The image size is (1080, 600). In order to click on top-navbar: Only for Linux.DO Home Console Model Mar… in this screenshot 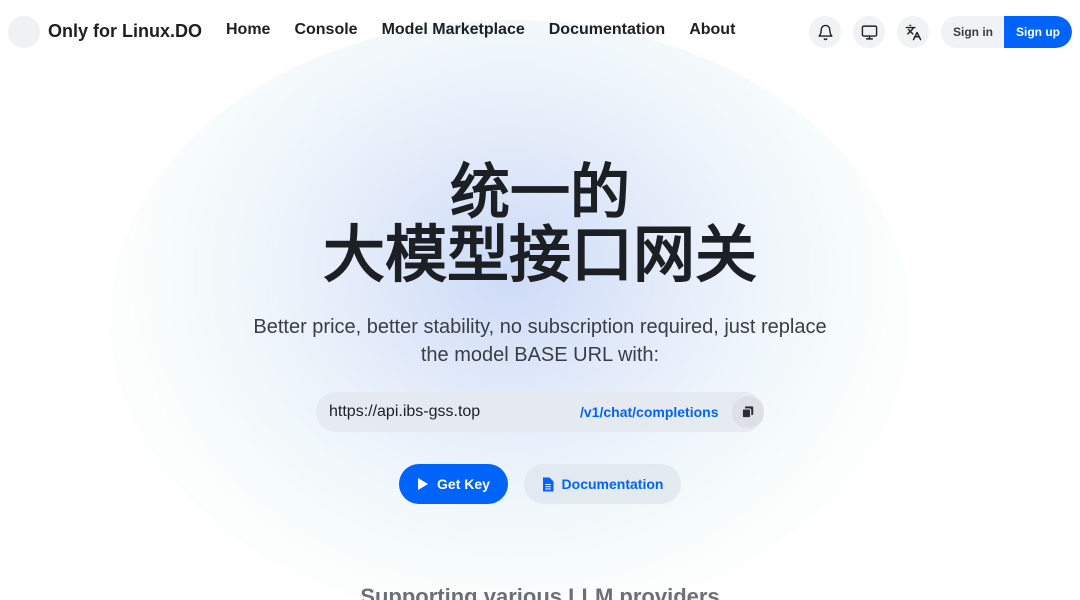, I will do `click(540, 32)`.